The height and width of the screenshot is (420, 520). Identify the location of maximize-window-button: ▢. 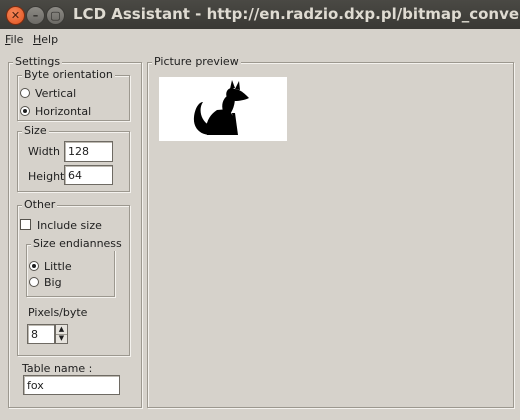
(55, 15).